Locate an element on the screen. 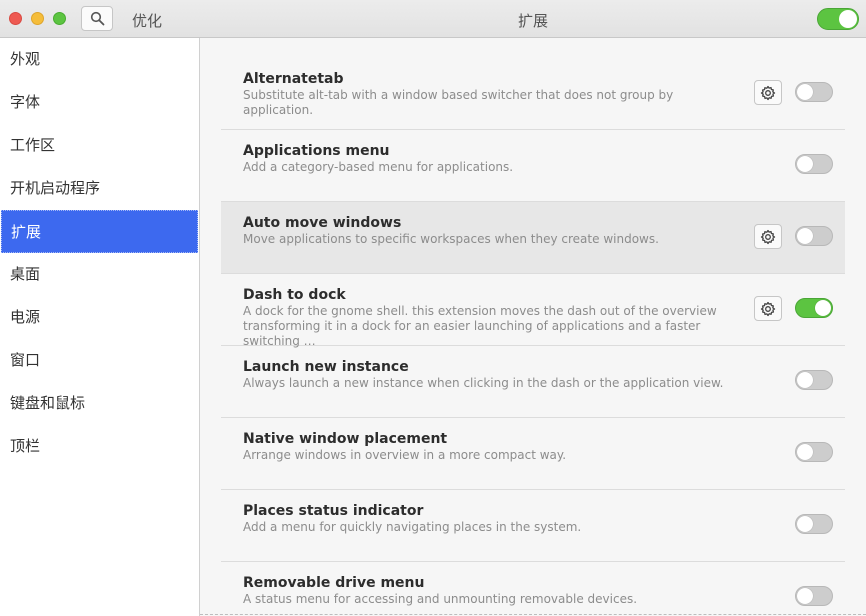 The height and width of the screenshot is (616, 866). sidebar-item-workspaces: 工作区 is located at coordinates (99, 145).